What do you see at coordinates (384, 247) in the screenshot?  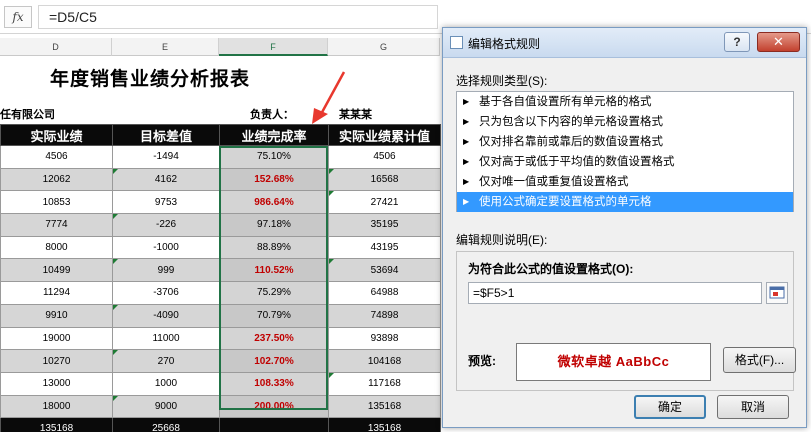 I see `cumulative-cell: 43195` at bounding box center [384, 247].